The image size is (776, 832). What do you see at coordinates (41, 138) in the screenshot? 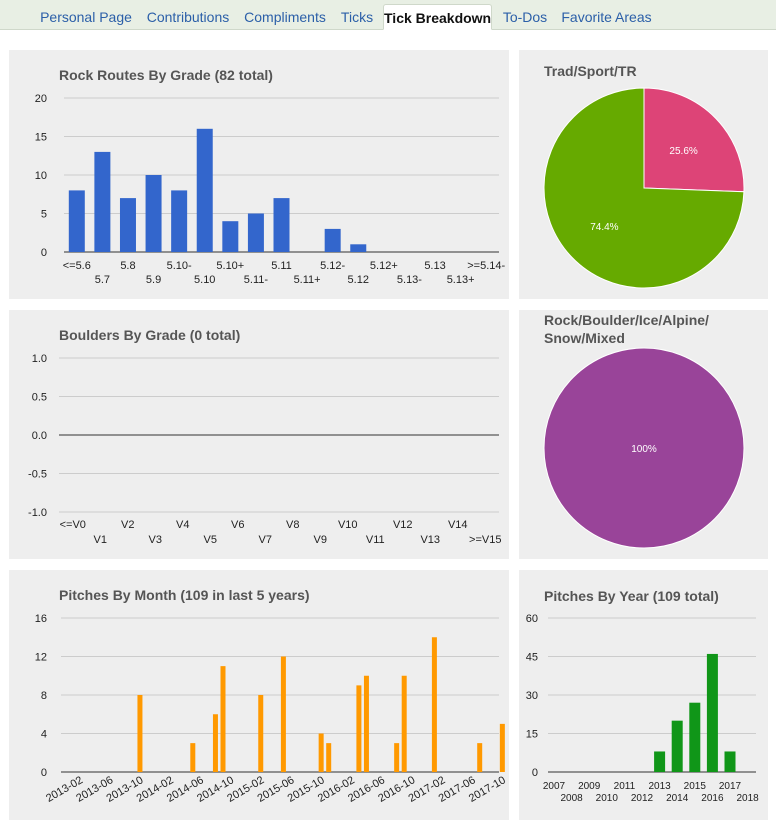
I see `rock-ytick-label: 15` at bounding box center [41, 138].